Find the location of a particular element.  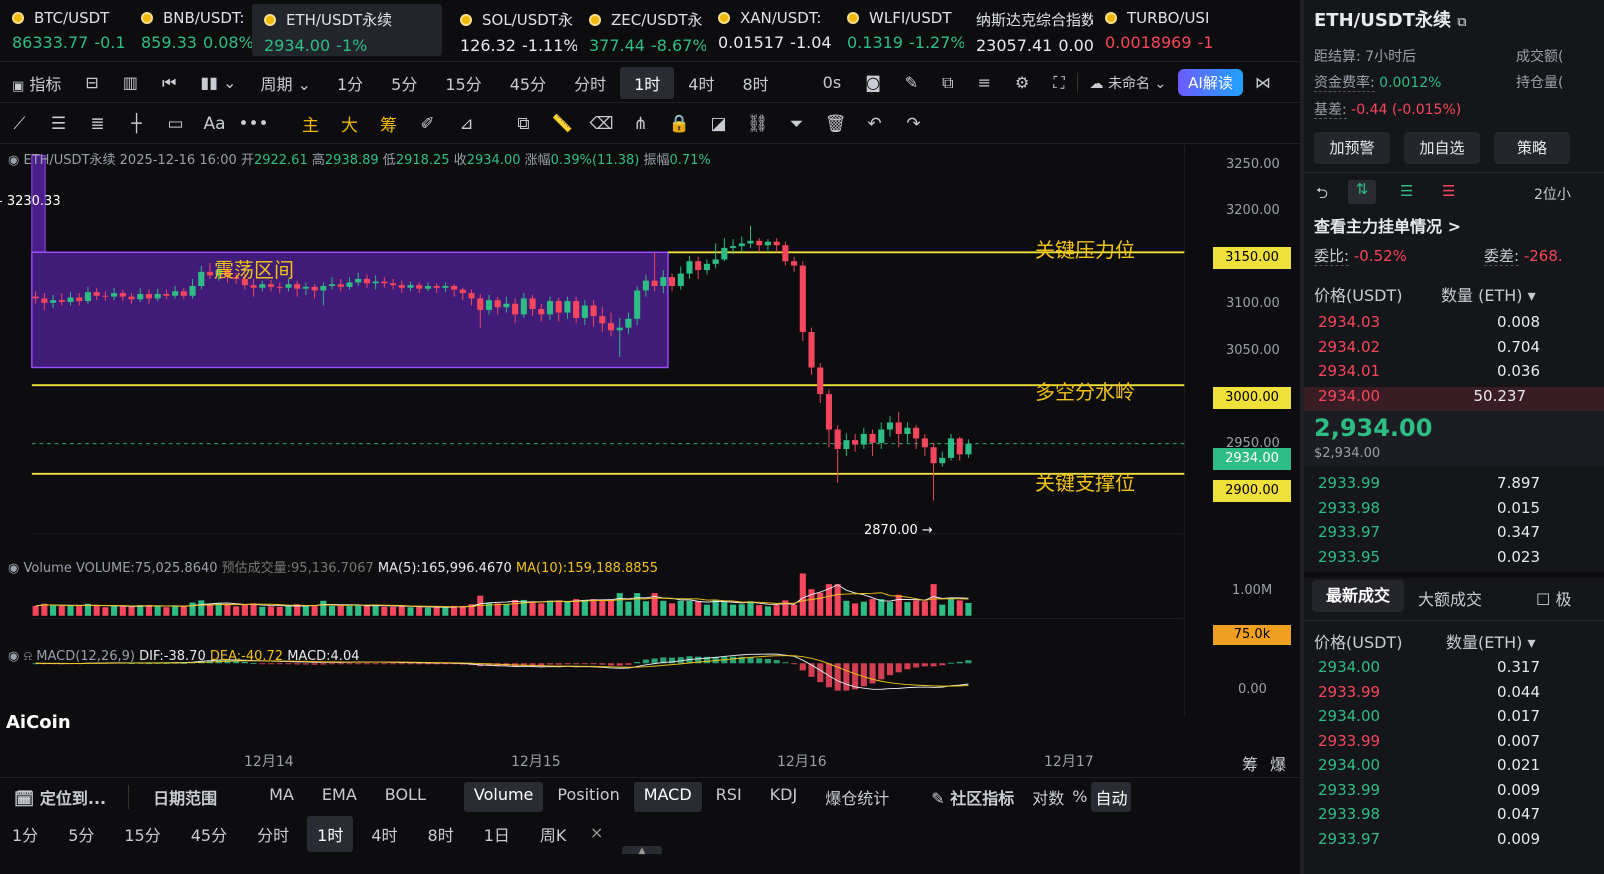

timeframe-6: 4时 is located at coordinates (701, 83).